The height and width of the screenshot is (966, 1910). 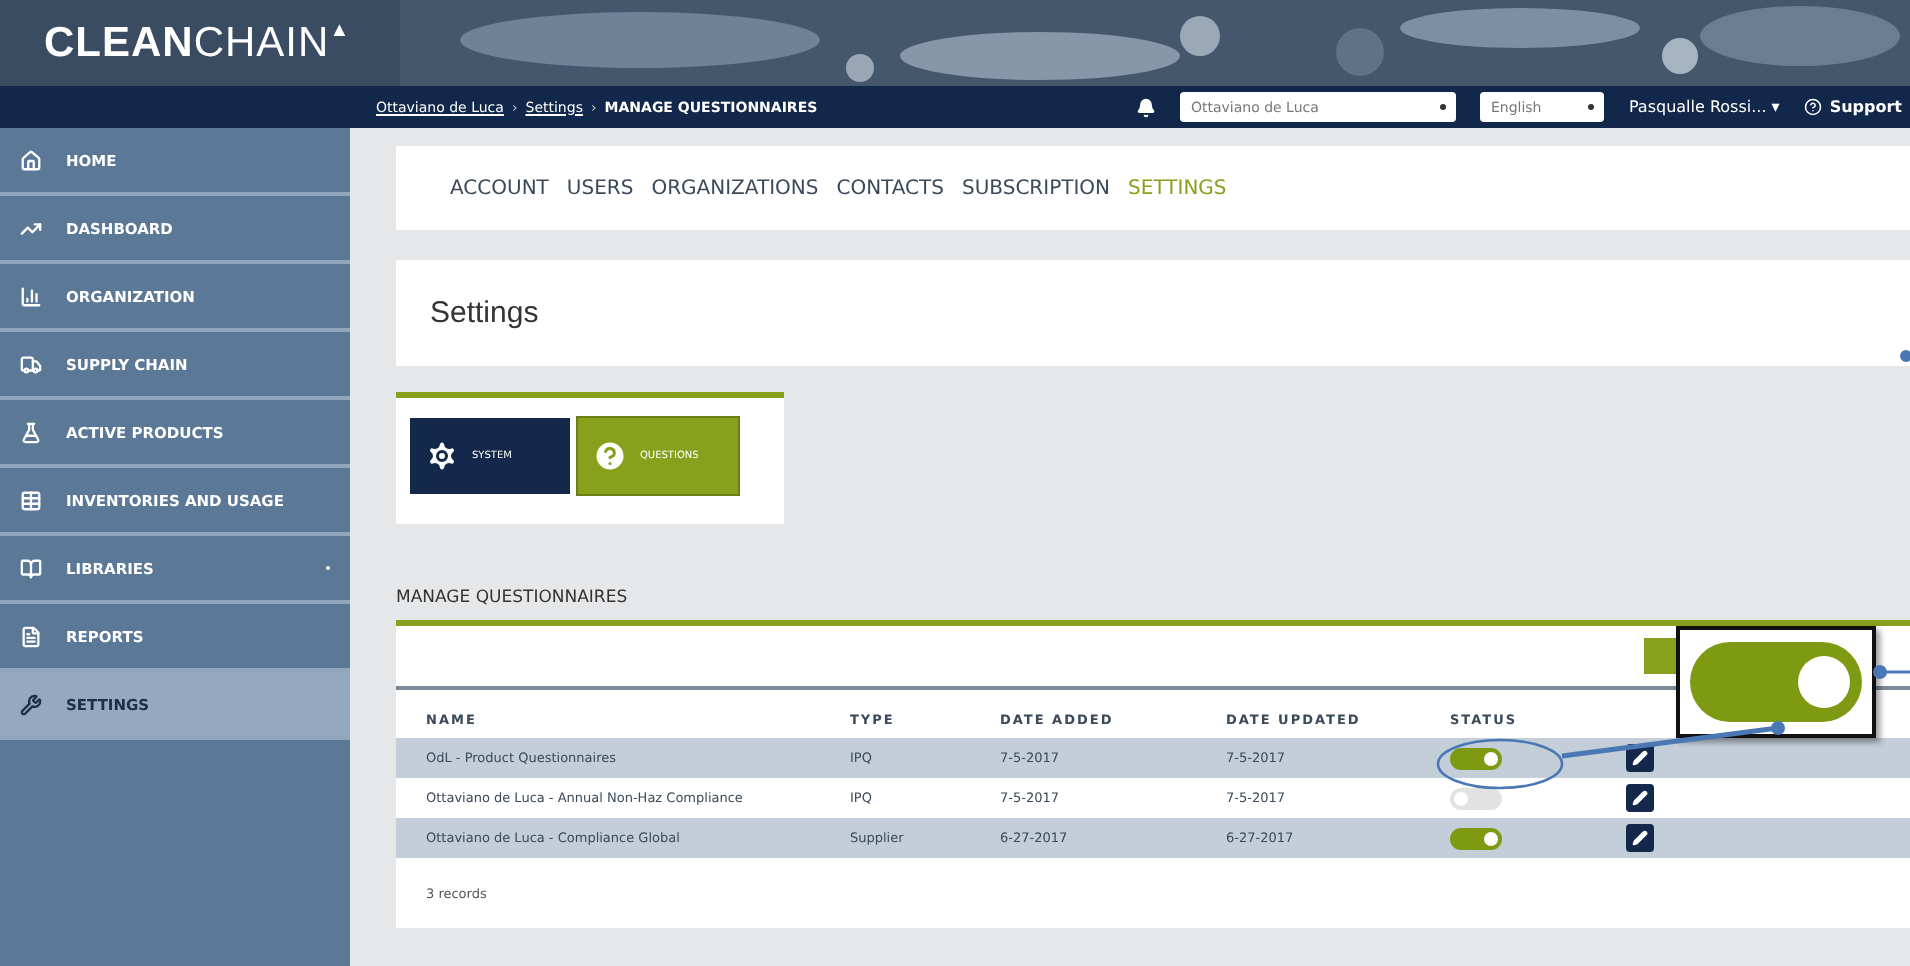 I want to click on user-menu: Pasqualle Rossi... ▾, so click(x=1704, y=107).